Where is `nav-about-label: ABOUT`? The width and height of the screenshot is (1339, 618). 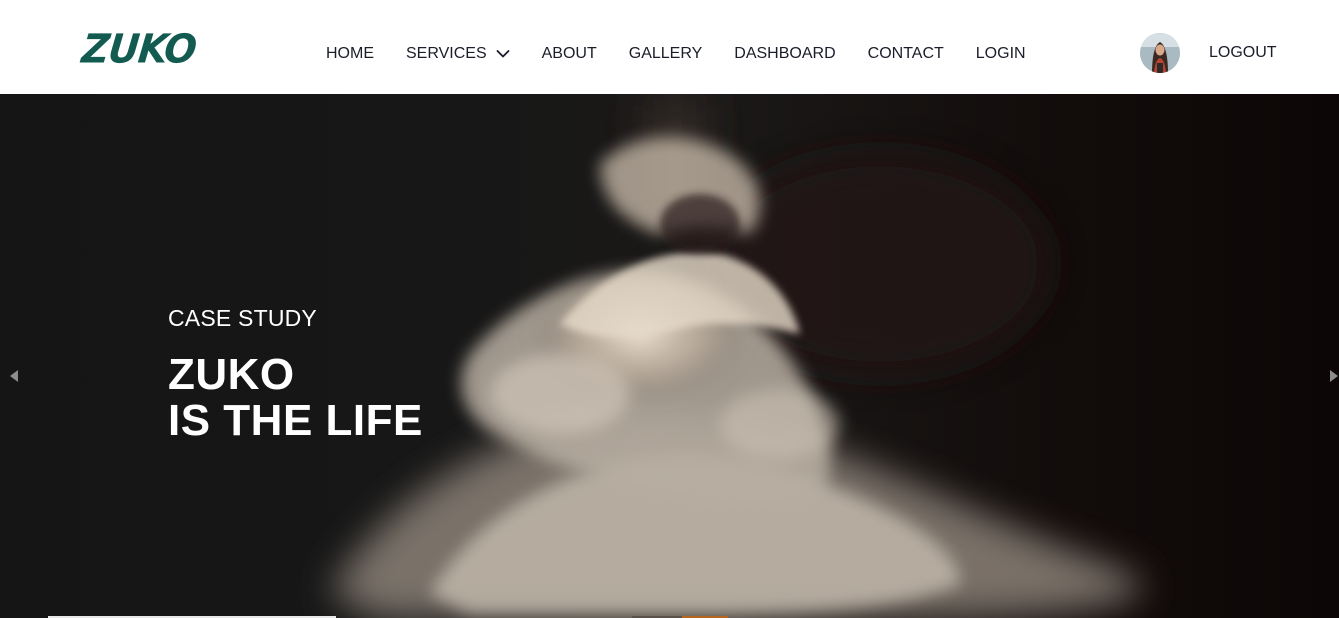
nav-about-label: ABOUT is located at coordinates (569, 53).